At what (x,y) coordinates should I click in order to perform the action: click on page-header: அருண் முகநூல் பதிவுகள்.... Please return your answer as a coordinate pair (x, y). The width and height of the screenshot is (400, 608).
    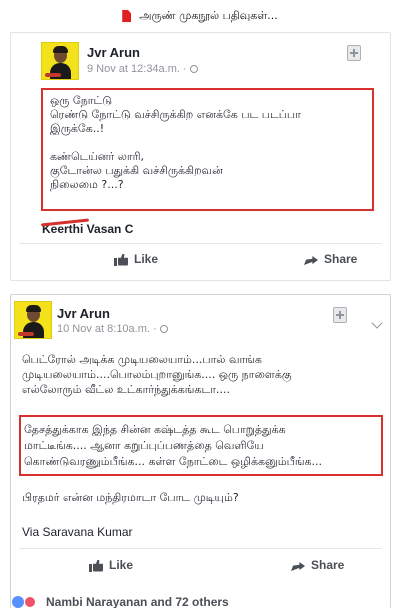
    Looking at the image, I should click on (200, 16).